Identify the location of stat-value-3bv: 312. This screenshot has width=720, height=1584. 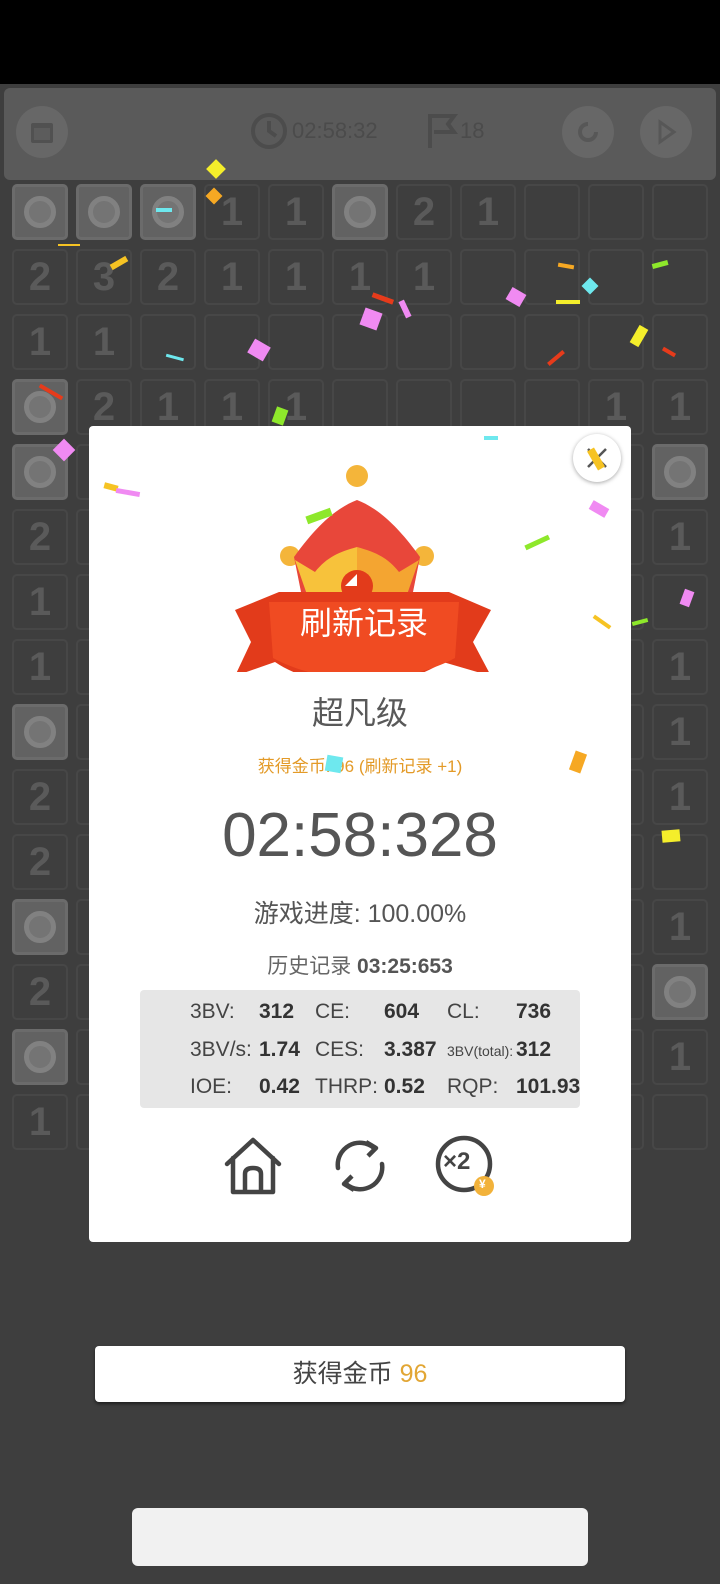
(277, 1011).